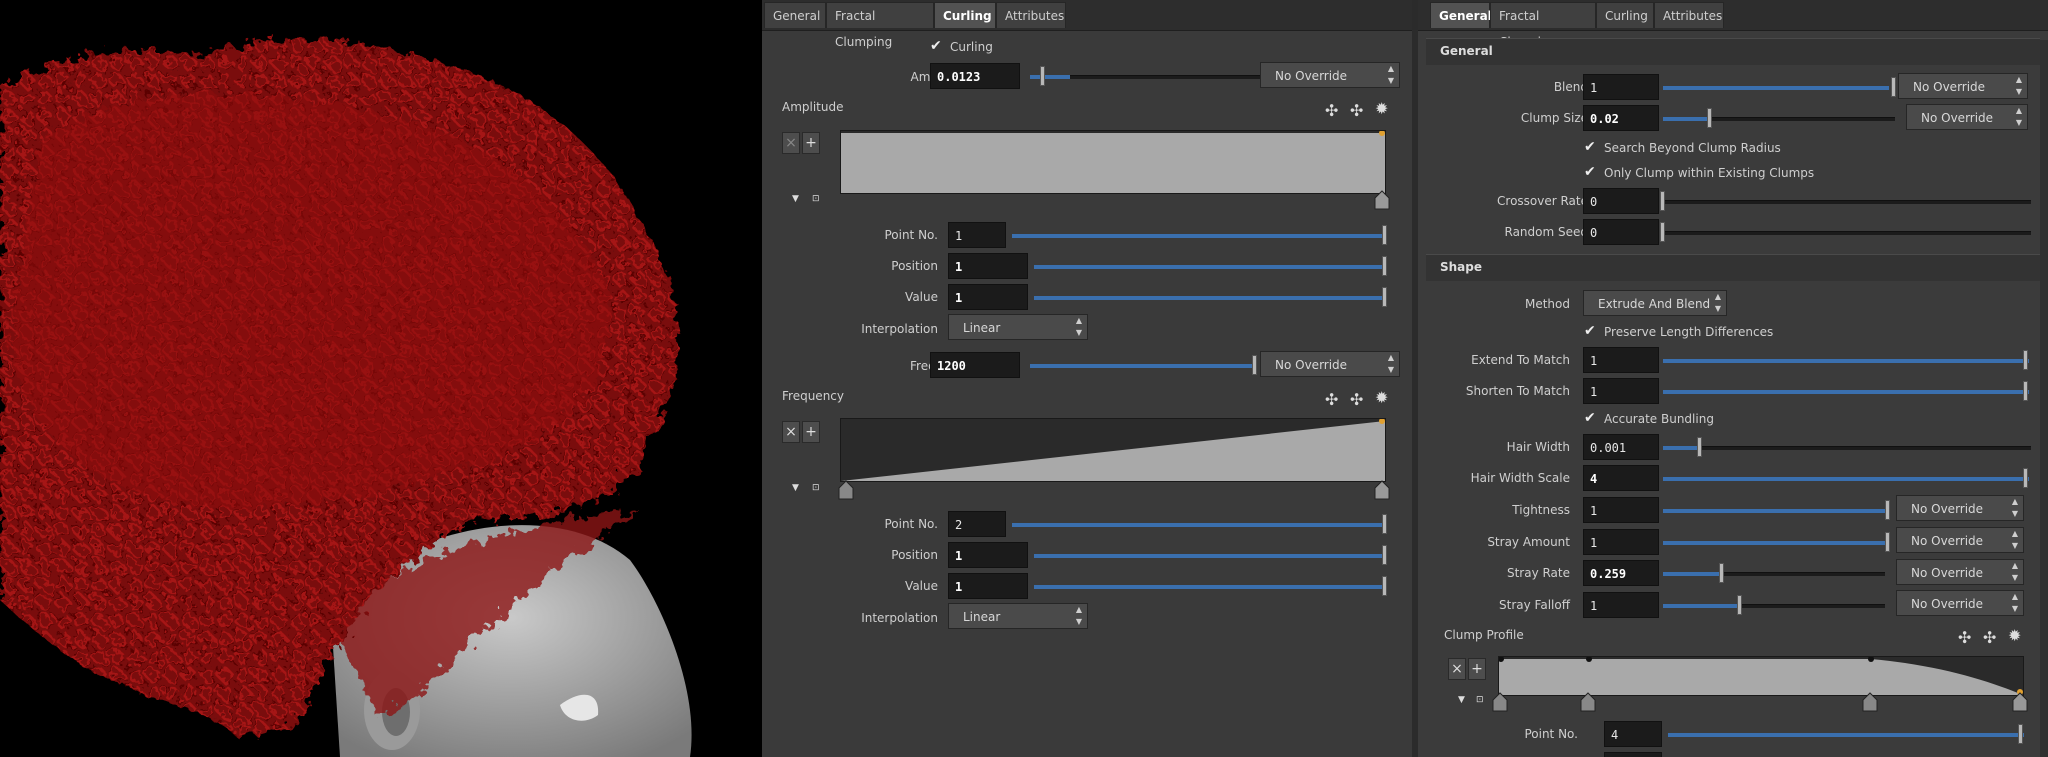 Image resolution: width=2048 pixels, height=757 pixels. I want to click on blend-slider-handle, so click(1893, 87).